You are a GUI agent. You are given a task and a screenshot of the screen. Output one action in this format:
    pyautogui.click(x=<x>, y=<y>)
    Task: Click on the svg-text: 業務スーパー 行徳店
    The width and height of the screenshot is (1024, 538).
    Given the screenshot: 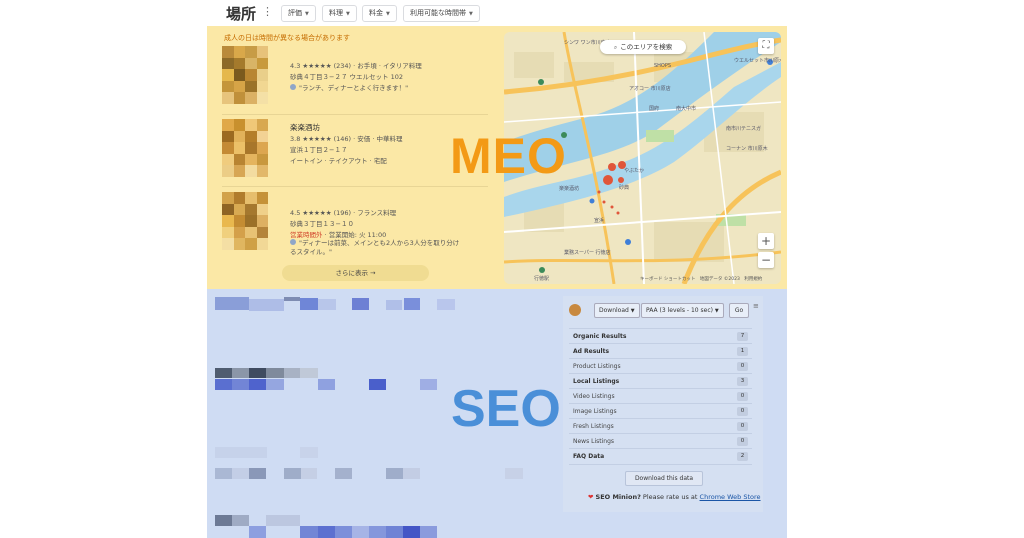 What is the action you would take?
    pyautogui.click(x=587, y=252)
    